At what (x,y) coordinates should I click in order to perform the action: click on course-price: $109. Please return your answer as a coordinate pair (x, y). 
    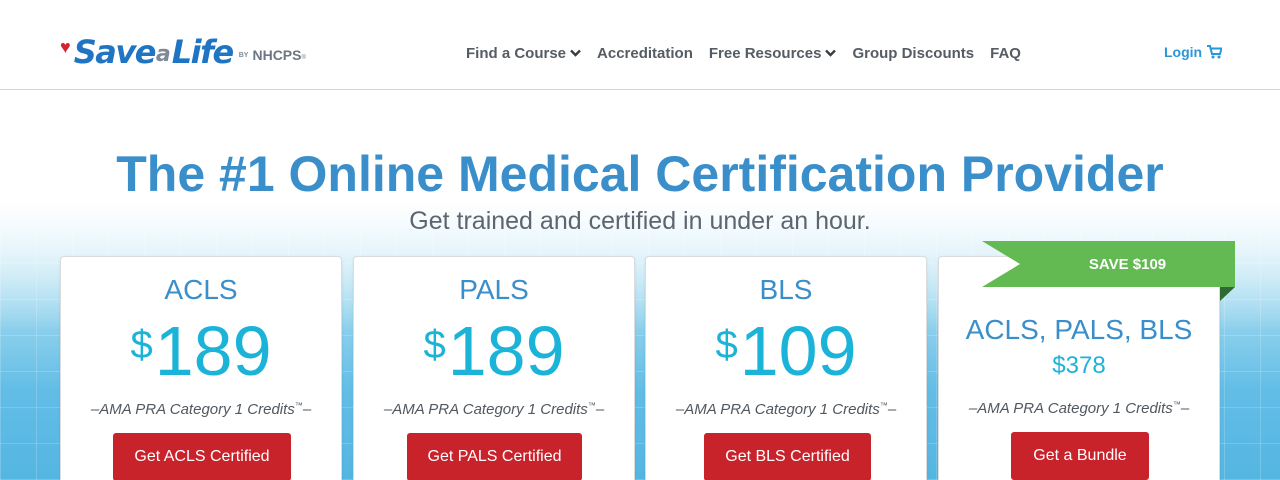
    Looking at the image, I should click on (786, 361).